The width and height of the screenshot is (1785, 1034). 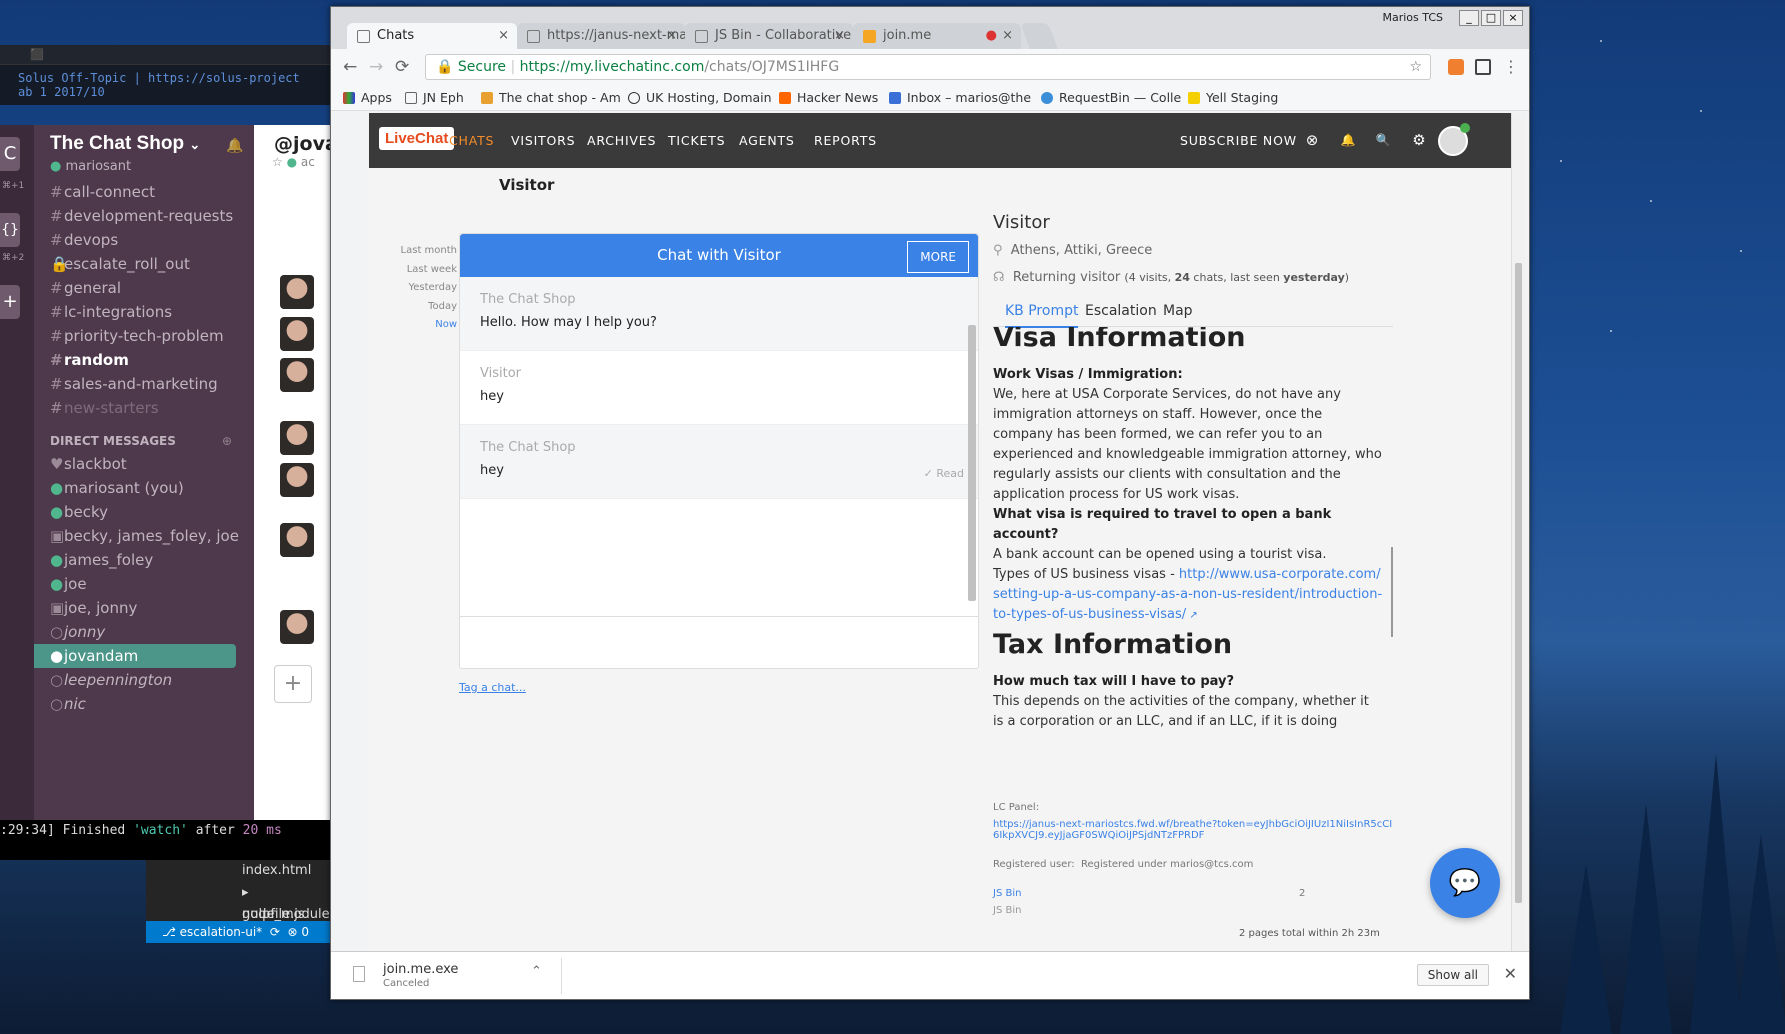 What do you see at coordinates (135, 656) in the screenshot?
I see `sidebar-dm-jovandam: ●jovandam` at bounding box center [135, 656].